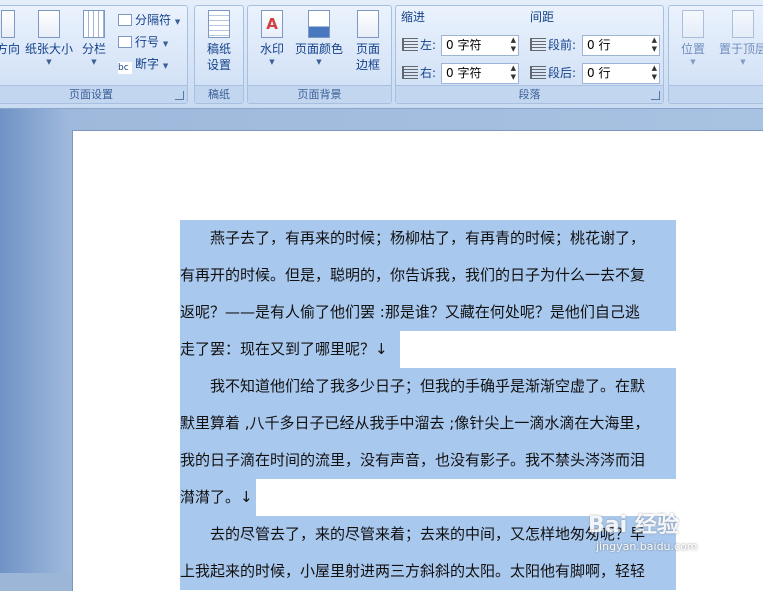  I want to click on selected-text: 默里算着 ,八千多日子已经从我手中溜去 ;像针尖上一滴水滴在大海里，, so click(428, 423).